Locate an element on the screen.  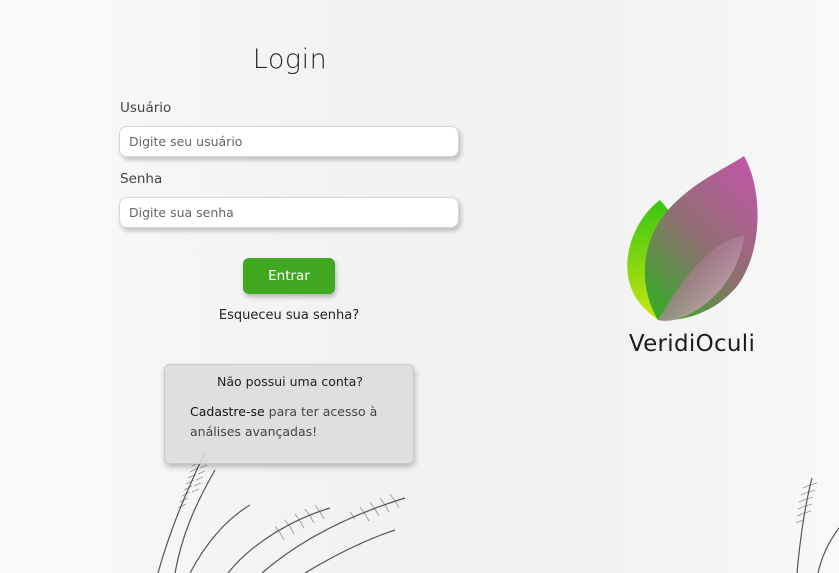
signup-link: Cadastre-se is located at coordinates (227, 411).